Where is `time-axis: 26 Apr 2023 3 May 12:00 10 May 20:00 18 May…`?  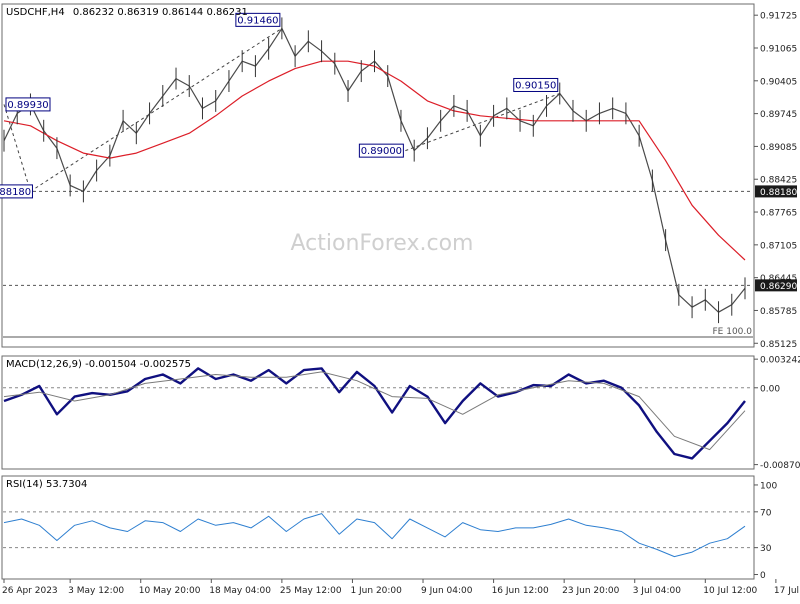 time-axis: 26 Apr 2023 3 May 12:00 10 May 20:00 18 May… is located at coordinates (401, 587).